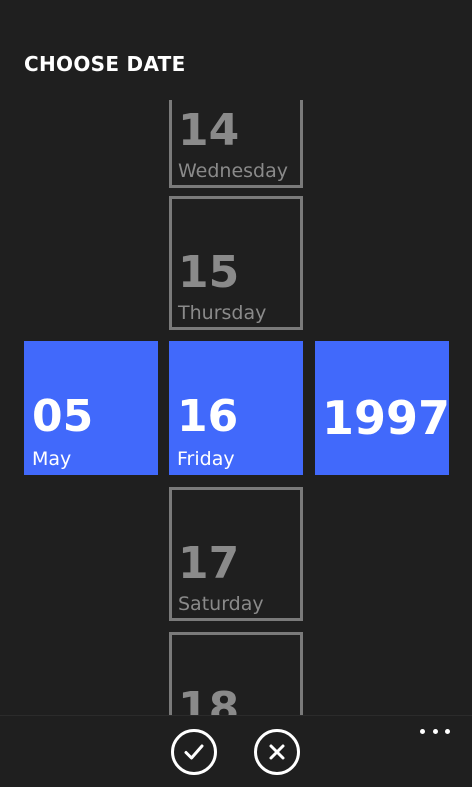 This screenshot has height=787, width=472. What do you see at coordinates (52, 459) in the screenshot?
I see `month-name: May` at bounding box center [52, 459].